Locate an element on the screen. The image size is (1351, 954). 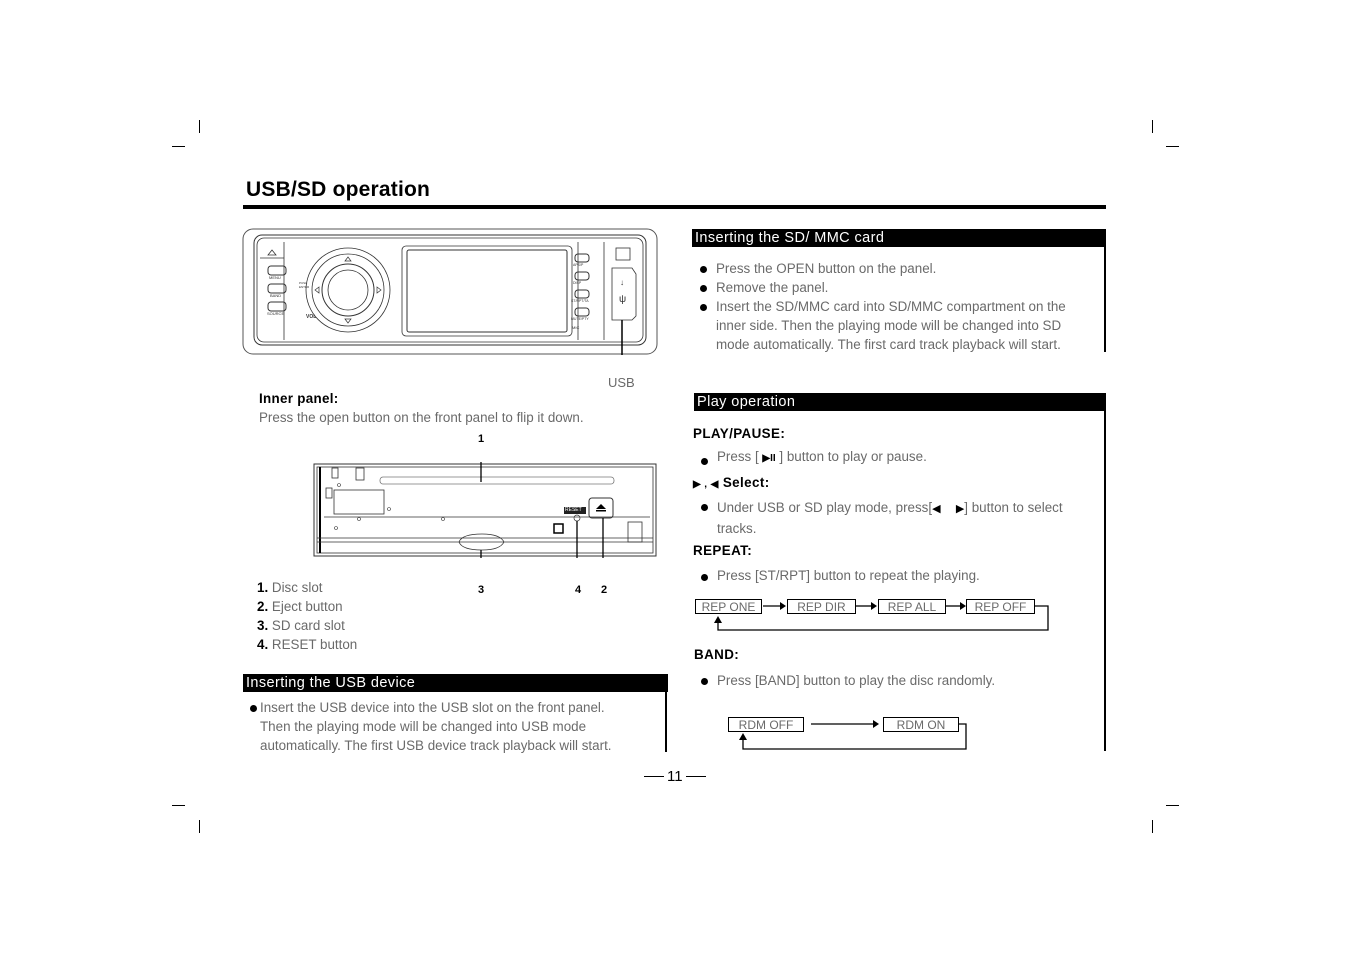
legend-item: 4. RESET button is located at coordinates (307, 644).